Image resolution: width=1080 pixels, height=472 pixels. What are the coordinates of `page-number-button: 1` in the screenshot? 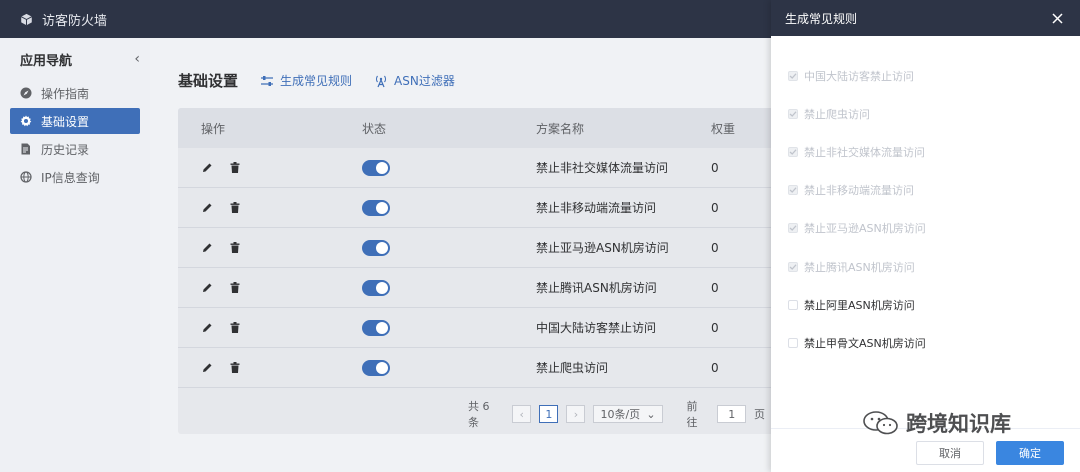 It's located at (549, 414).